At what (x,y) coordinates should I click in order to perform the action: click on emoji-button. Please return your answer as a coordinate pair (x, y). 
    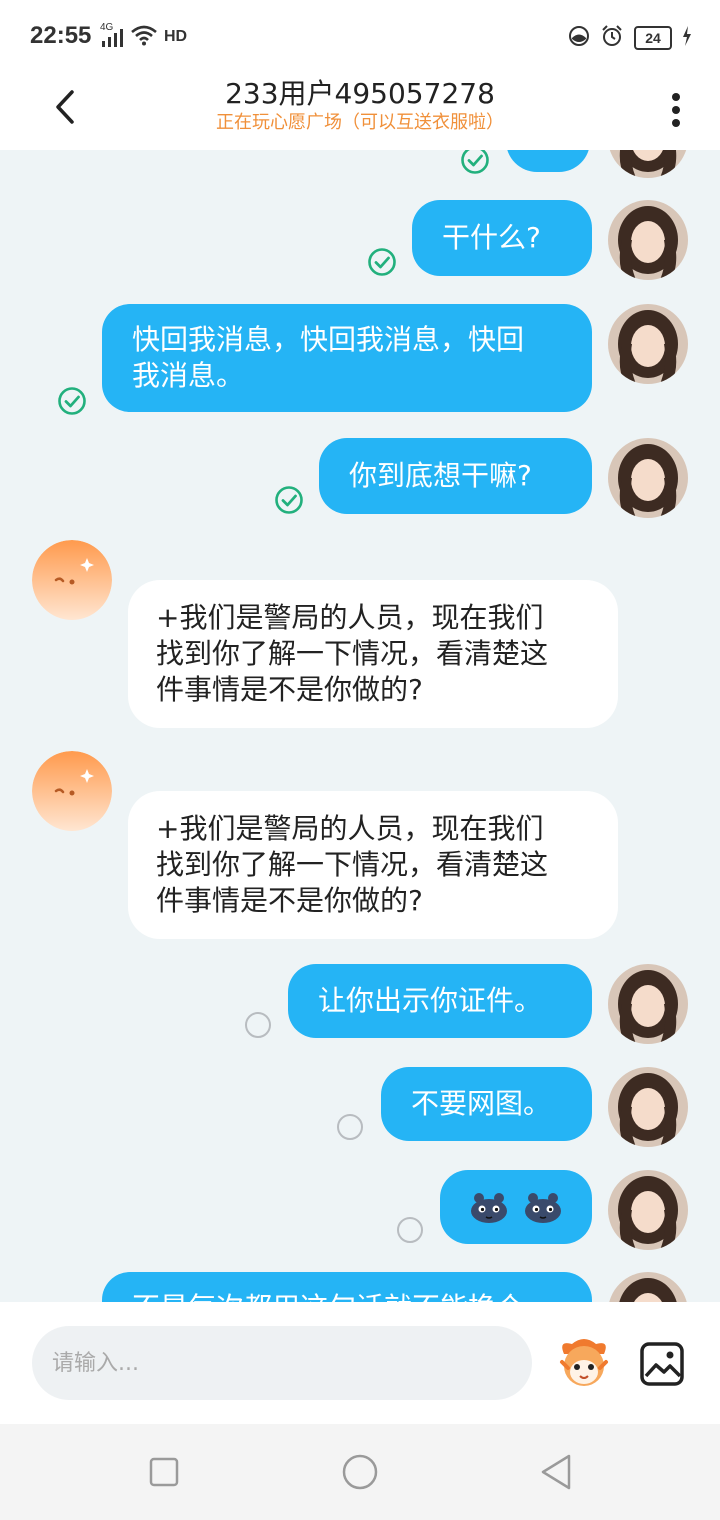
    Looking at the image, I should click on (584, 1364).